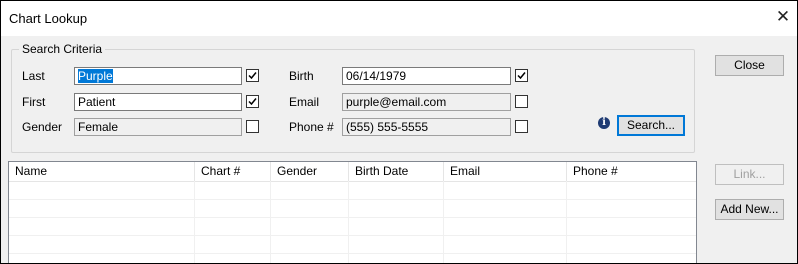 The image size is (798, 264). What do you see at coordinates (311, 127) in the screenshot?
I see `phone-label: Phone #` at bounding box center [311, 127].